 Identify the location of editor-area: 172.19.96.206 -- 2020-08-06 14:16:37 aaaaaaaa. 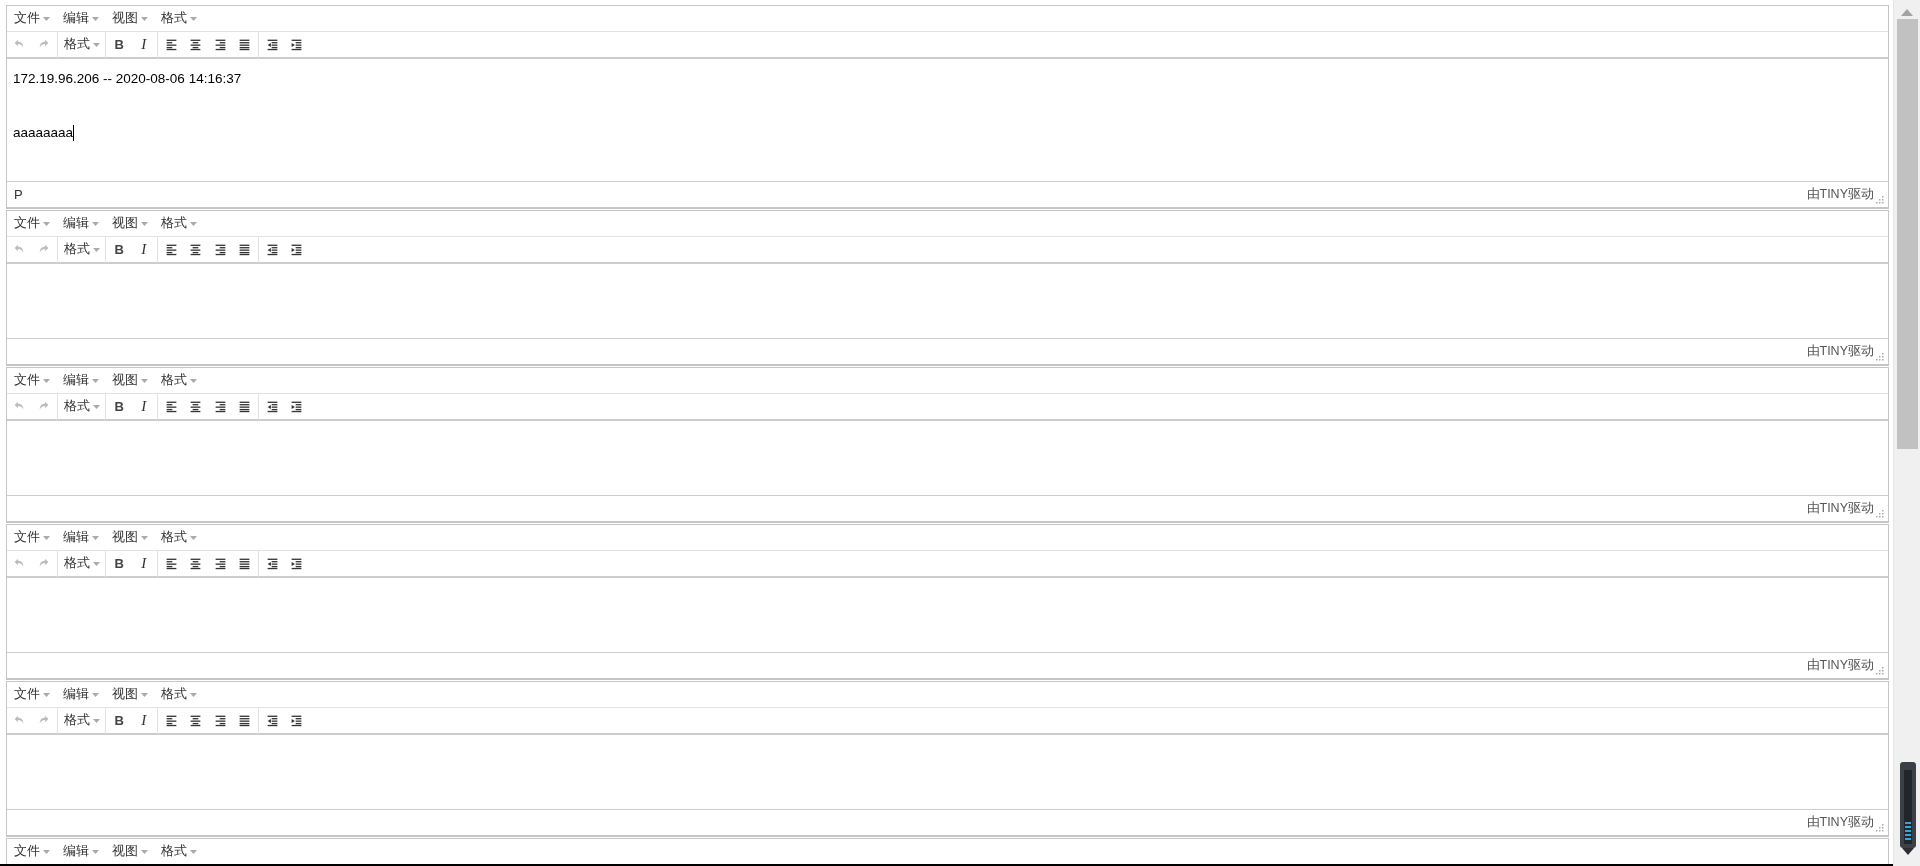
(947, 120).